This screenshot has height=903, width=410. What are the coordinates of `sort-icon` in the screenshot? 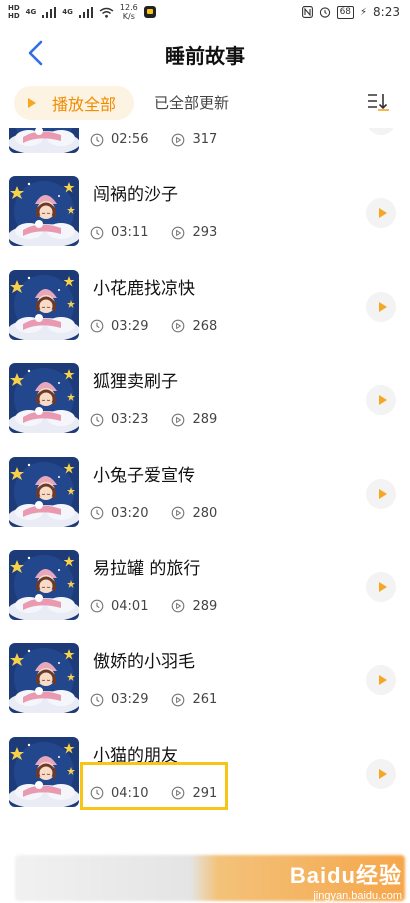 It's located at (378, 102).